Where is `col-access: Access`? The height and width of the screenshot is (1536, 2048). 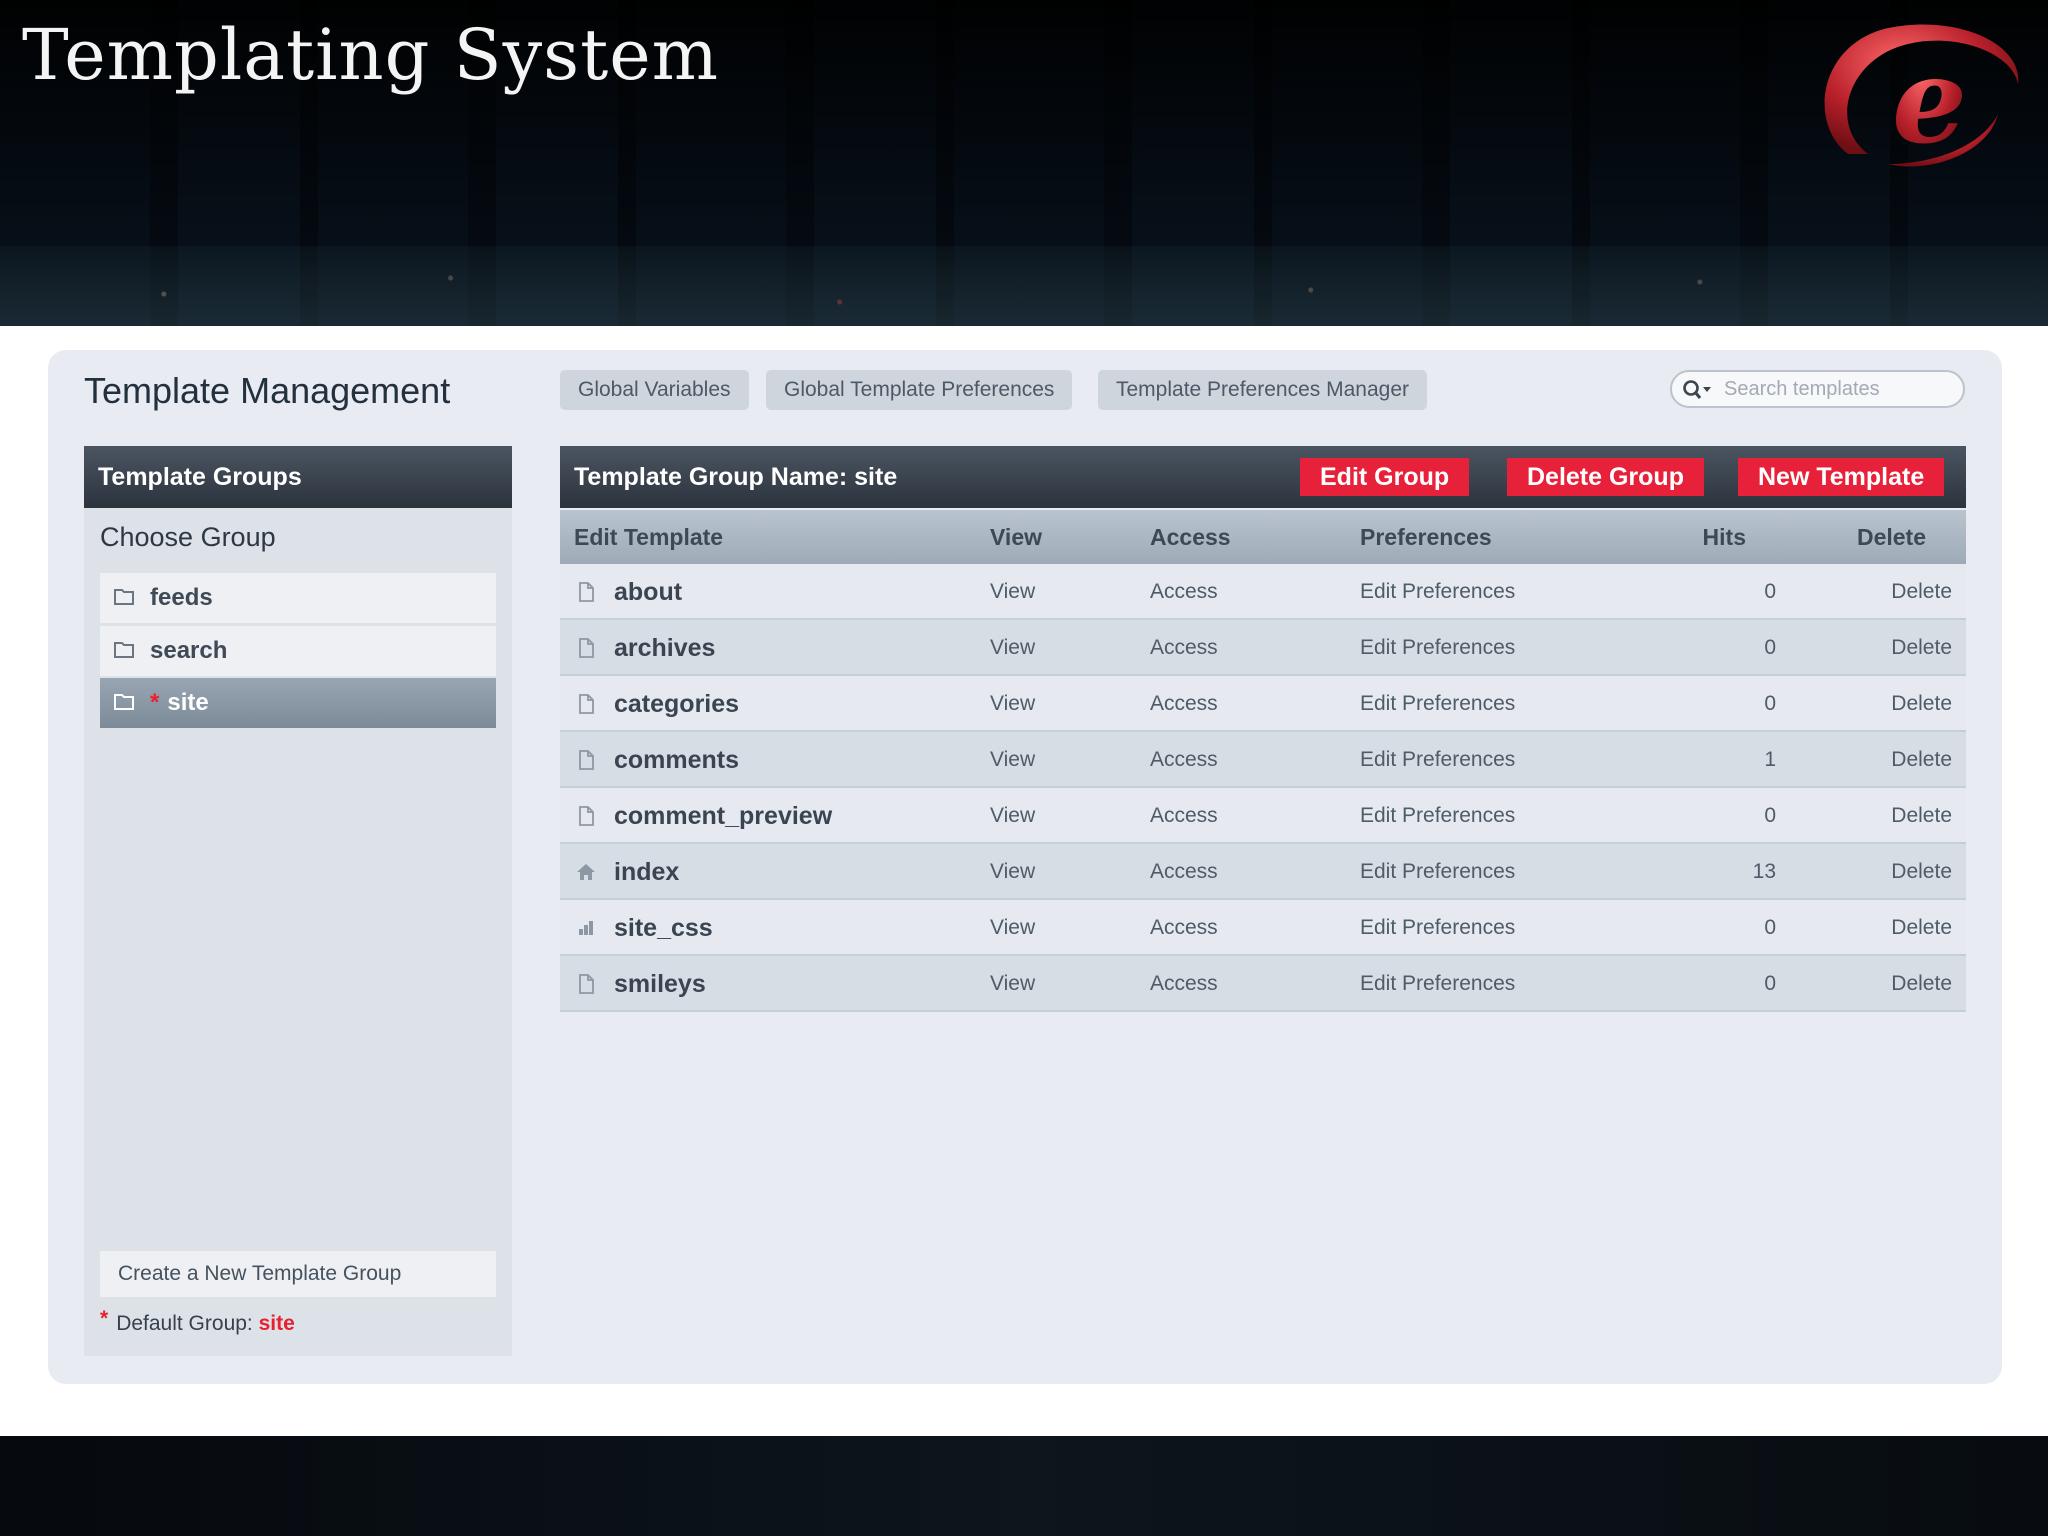
col-access: Access is located at coordinates (1190, 537).